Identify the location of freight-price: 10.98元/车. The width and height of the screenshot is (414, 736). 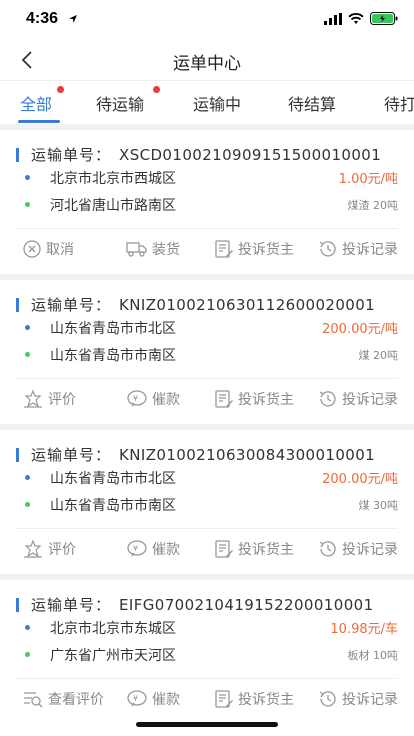
(364, 629).